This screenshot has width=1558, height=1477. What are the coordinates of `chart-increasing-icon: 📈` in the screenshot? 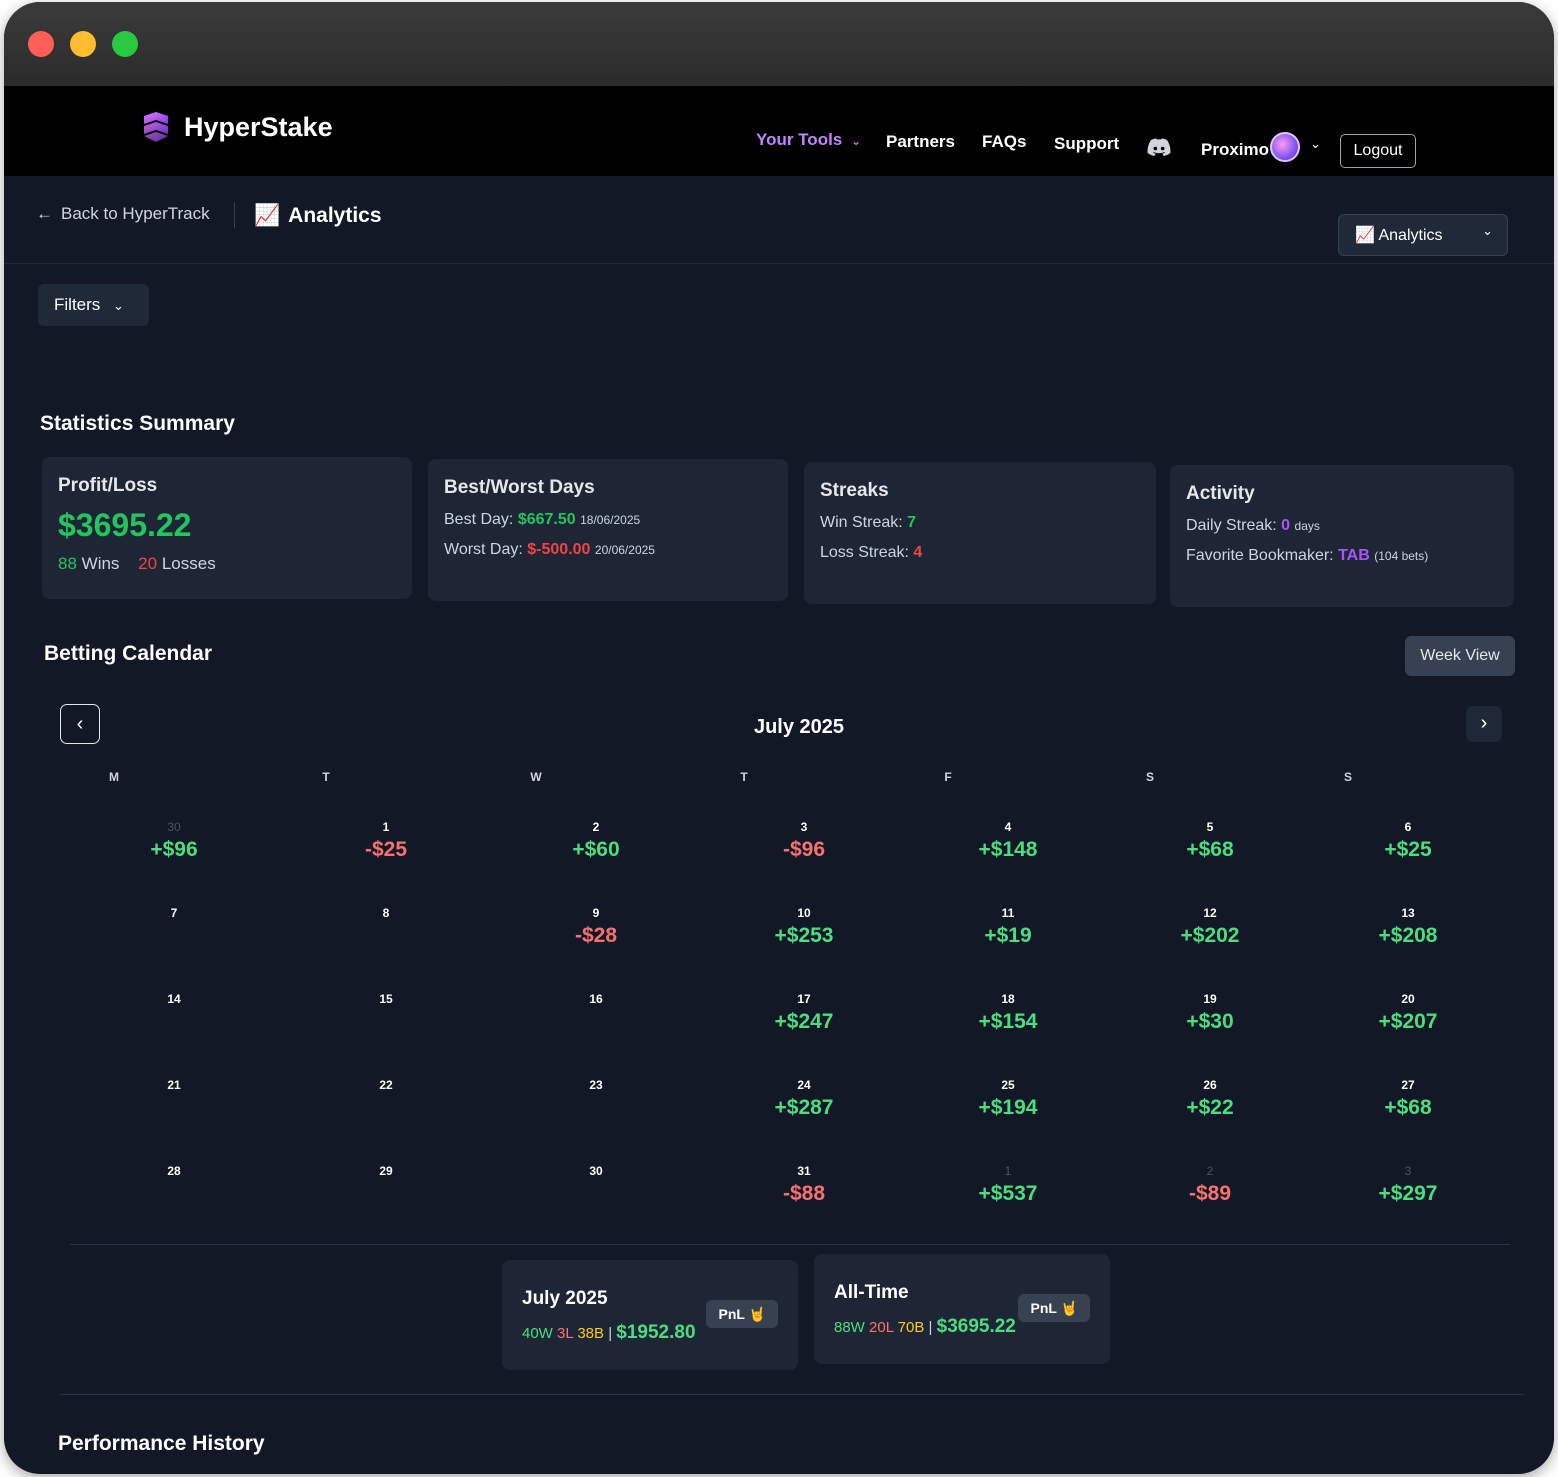 It's located at (1365, 235).